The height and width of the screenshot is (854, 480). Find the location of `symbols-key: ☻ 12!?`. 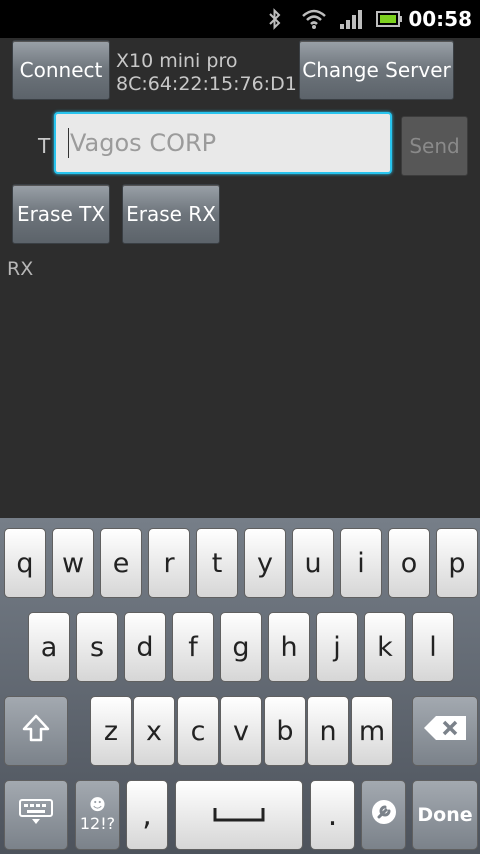

symbols-key: ☻ 12!? is located at coordinates (97, 815).